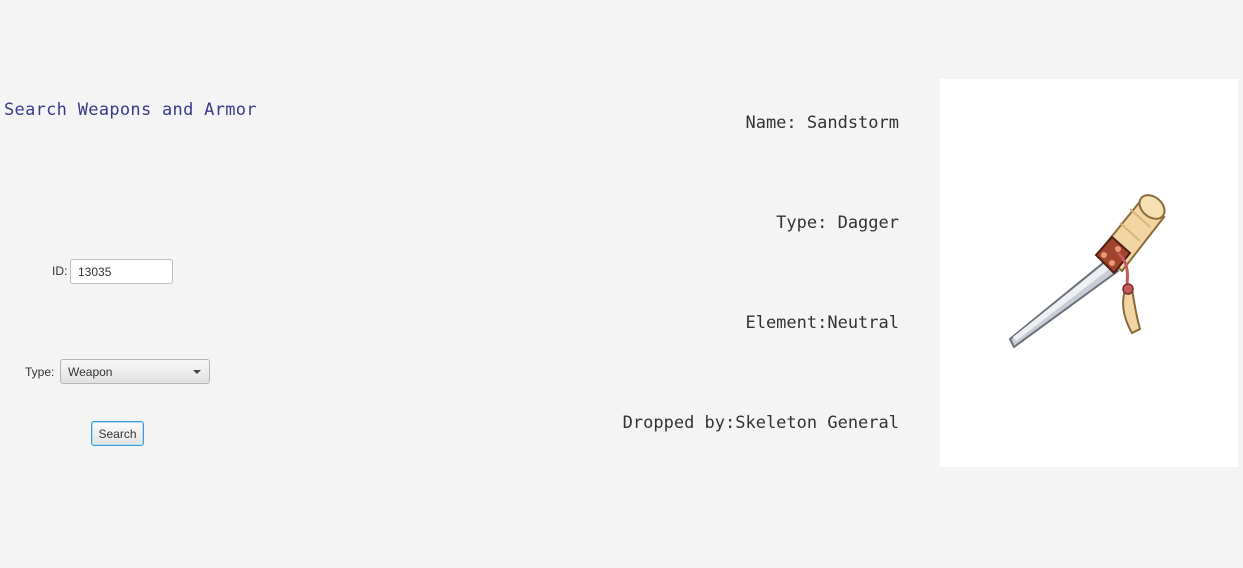 This screenshot has width=1243, height=568. What do you see at coordinates (822, 123) in the screenshot?
I see `item-name: Name: Sandstorm` at bounding box center [822, 123].